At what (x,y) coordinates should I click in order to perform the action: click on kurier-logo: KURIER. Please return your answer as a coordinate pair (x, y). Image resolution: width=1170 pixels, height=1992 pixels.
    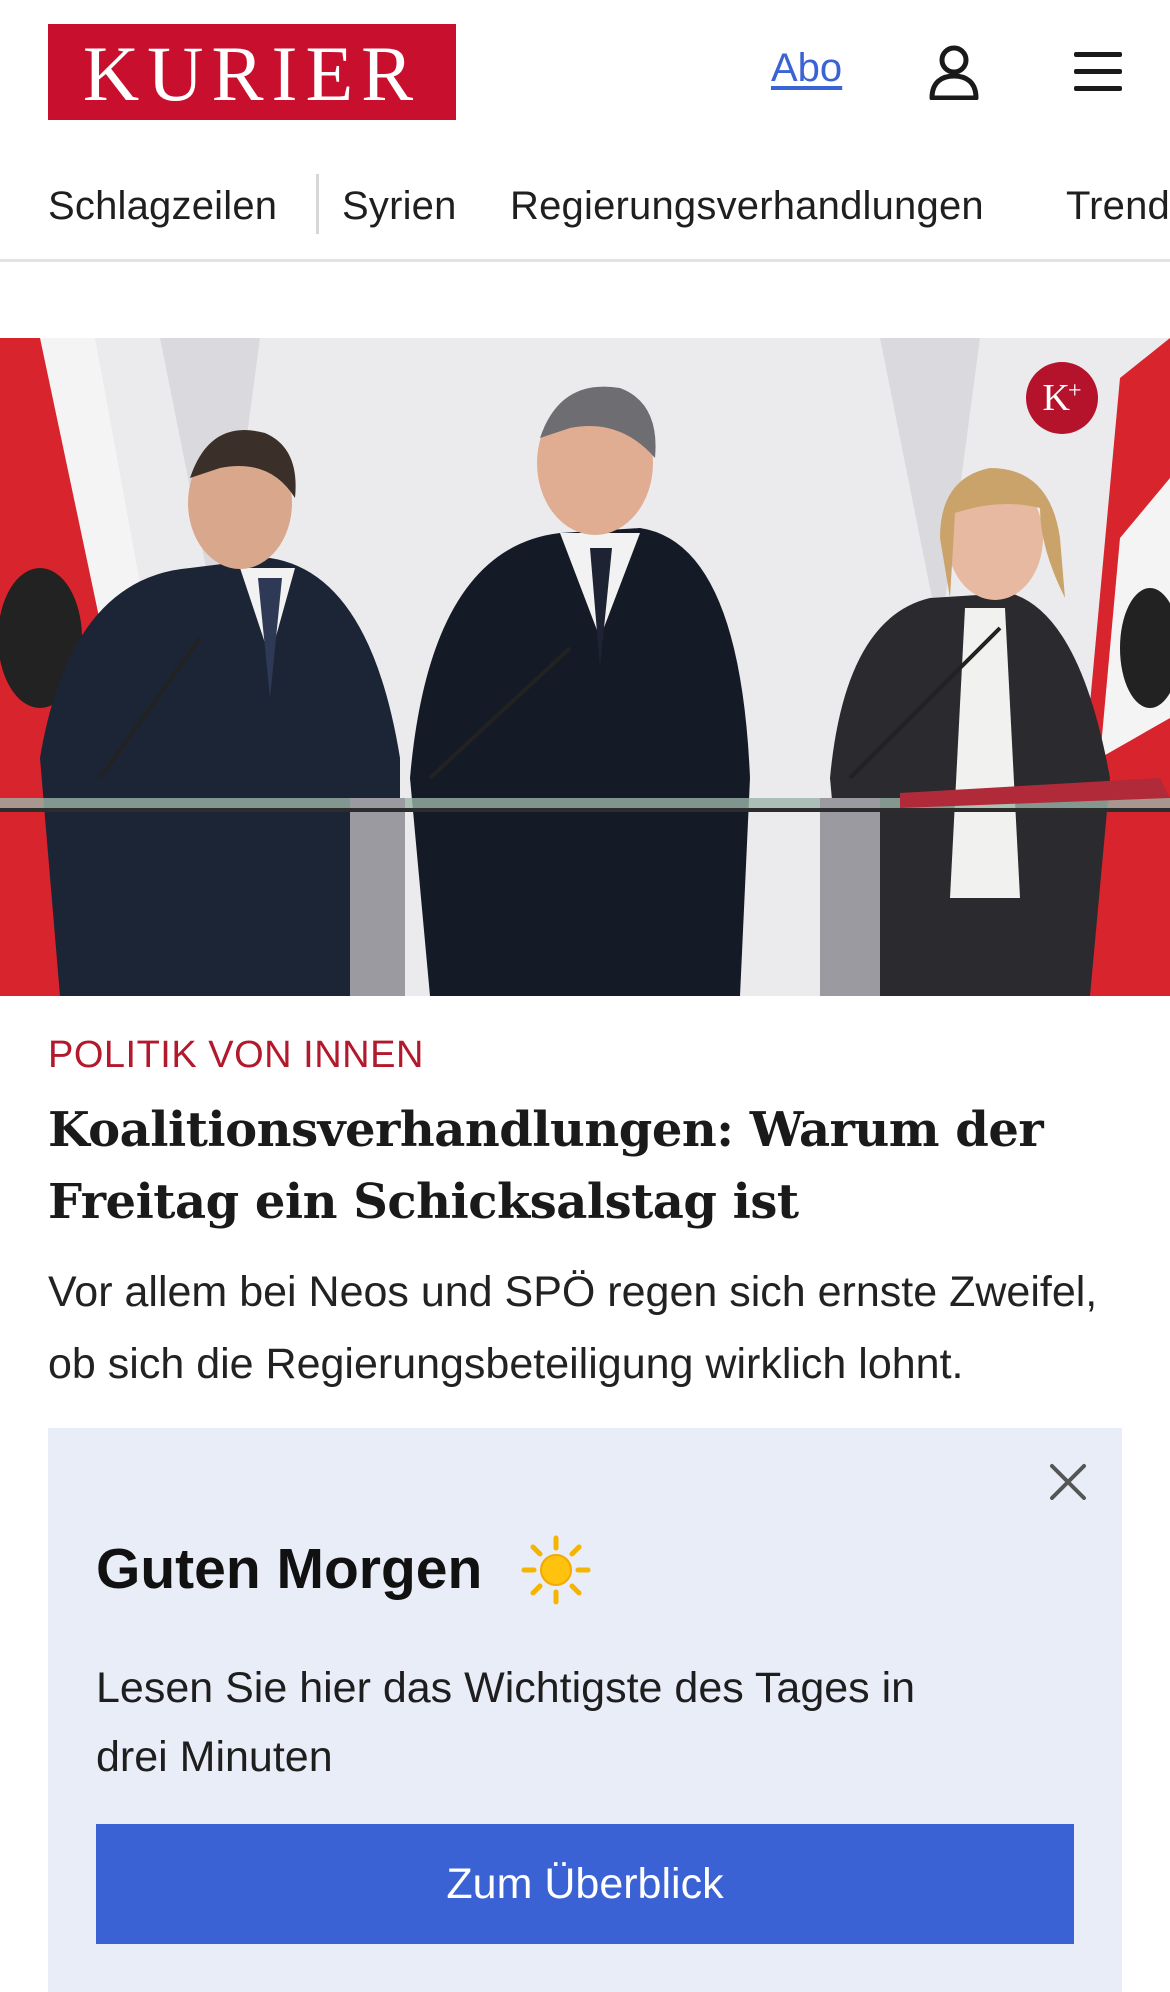
    Looking at the image, I should click on (252, 72).